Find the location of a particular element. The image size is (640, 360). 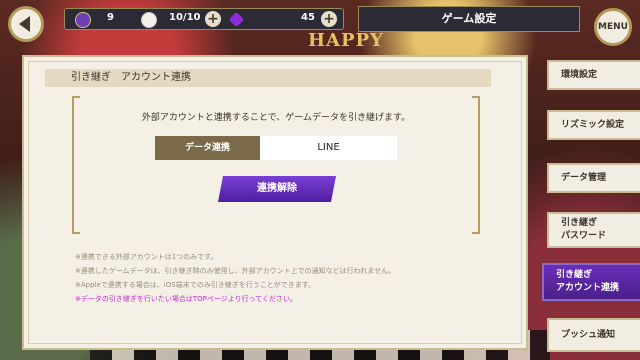

side-item-label-line2: パスワード is located at coordinates (584, 236).